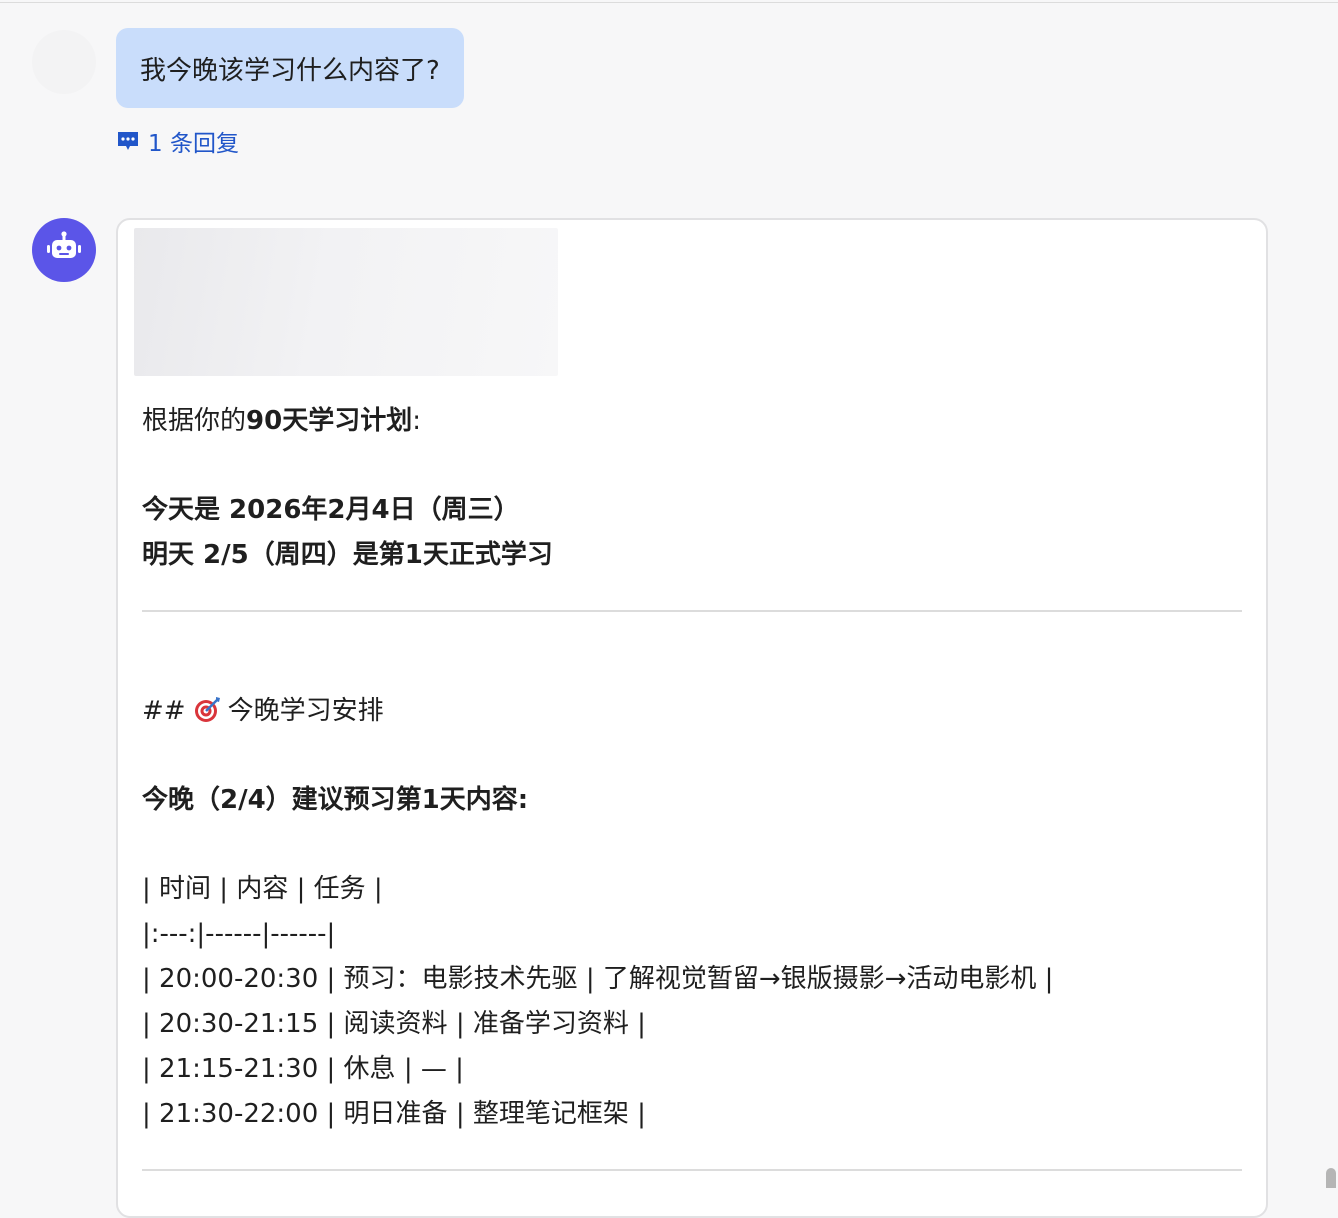  I want to click on comment-bubble-icon, so click(128, 141).